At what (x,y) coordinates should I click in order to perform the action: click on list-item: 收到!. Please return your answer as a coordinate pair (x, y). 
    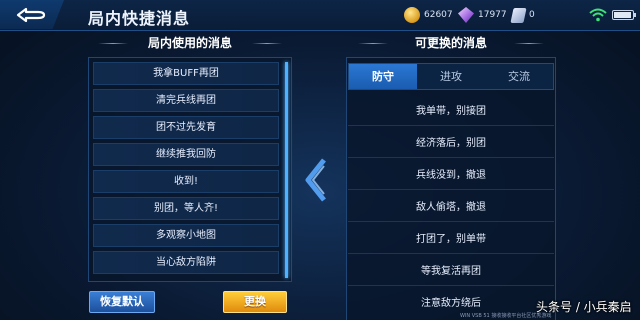
    Looking at the image, I should click on (186, 181).